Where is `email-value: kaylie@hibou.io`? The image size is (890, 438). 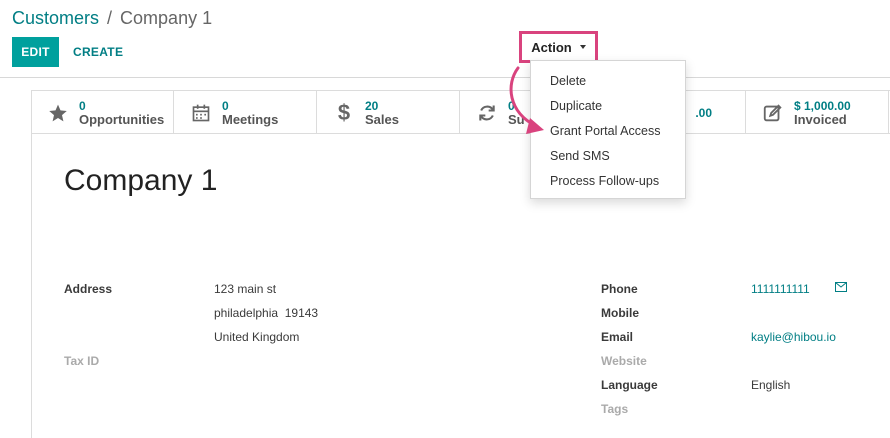 email-value: kaylie@hibou.io is located at coordinates (793, 337).